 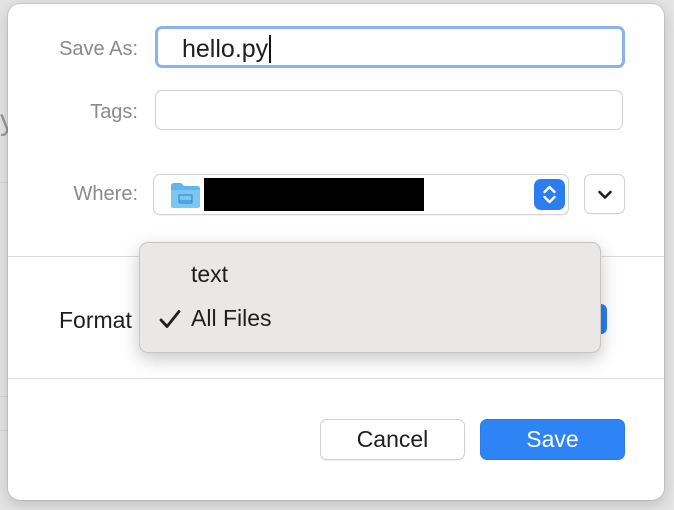 What do you see at coordinates (336, 378) in the screenshot?
I see `section-divider` at bounding box center [336, 378].